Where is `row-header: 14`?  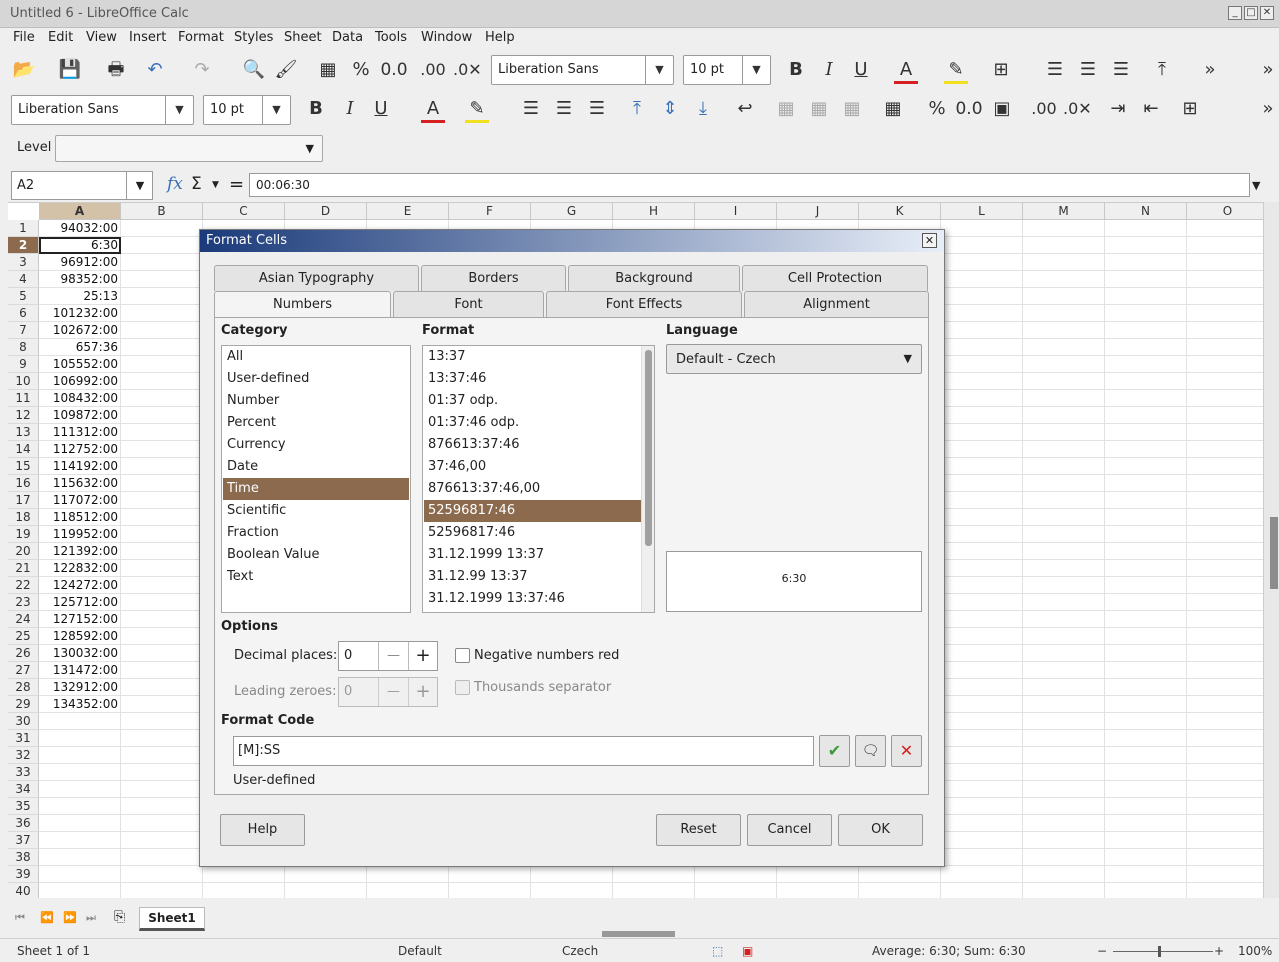 row-header: 14 is located at coordinates (23, 449).